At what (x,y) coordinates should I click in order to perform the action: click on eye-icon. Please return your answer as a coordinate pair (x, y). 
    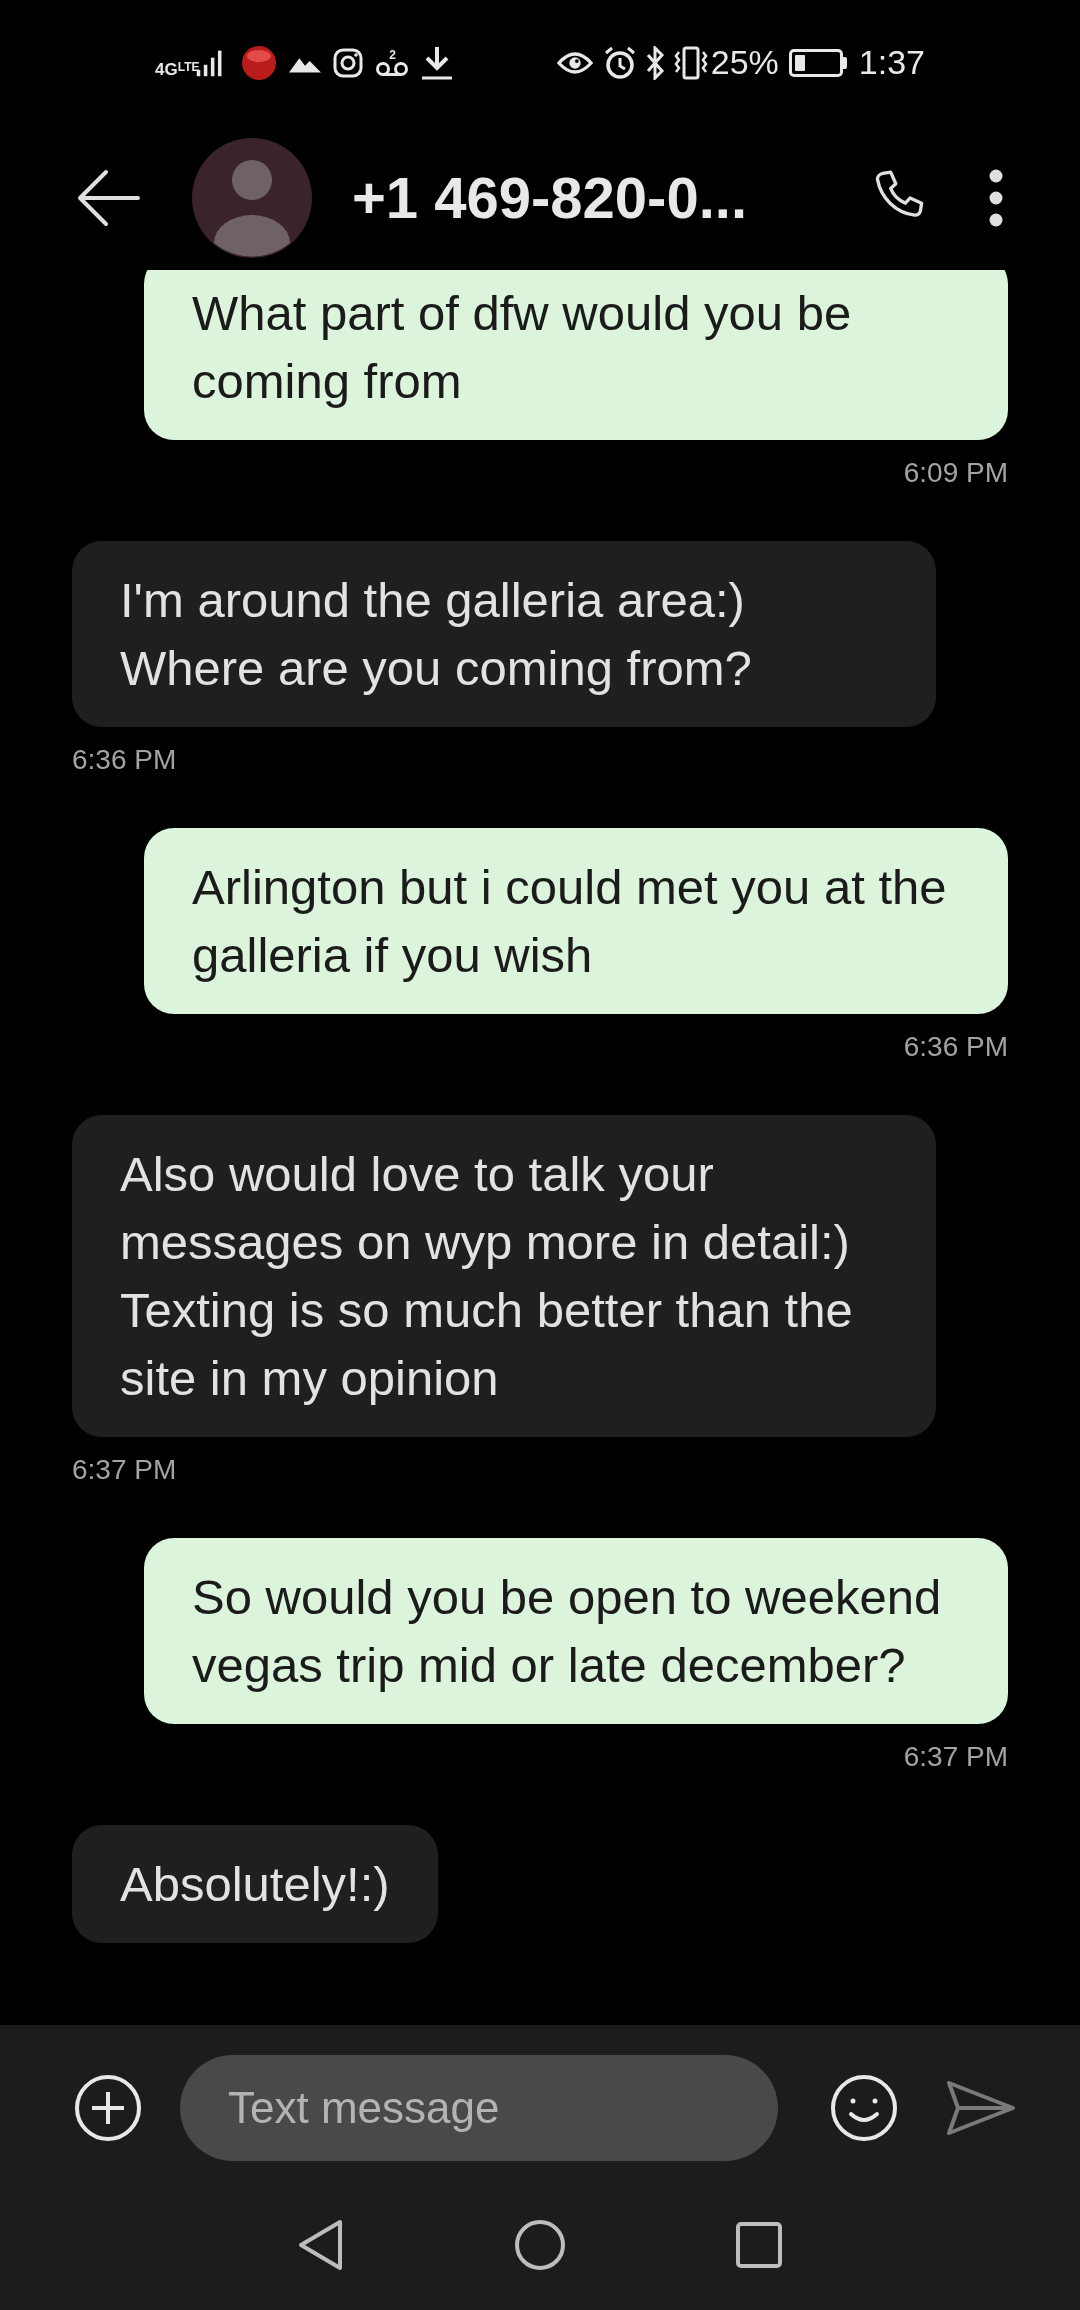
    Looking at the image, I should click on (574, 62).